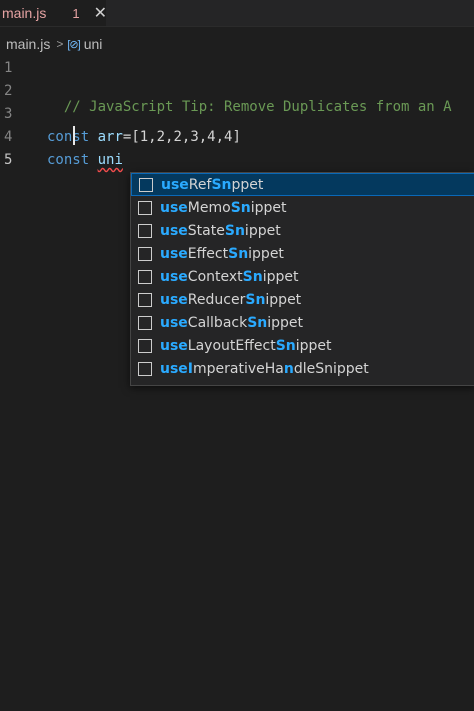 Image resolution: width=474 pixels, height=711 pixels. I want to click on suggestion-item: useReducerSnippet, so click(302, 299).